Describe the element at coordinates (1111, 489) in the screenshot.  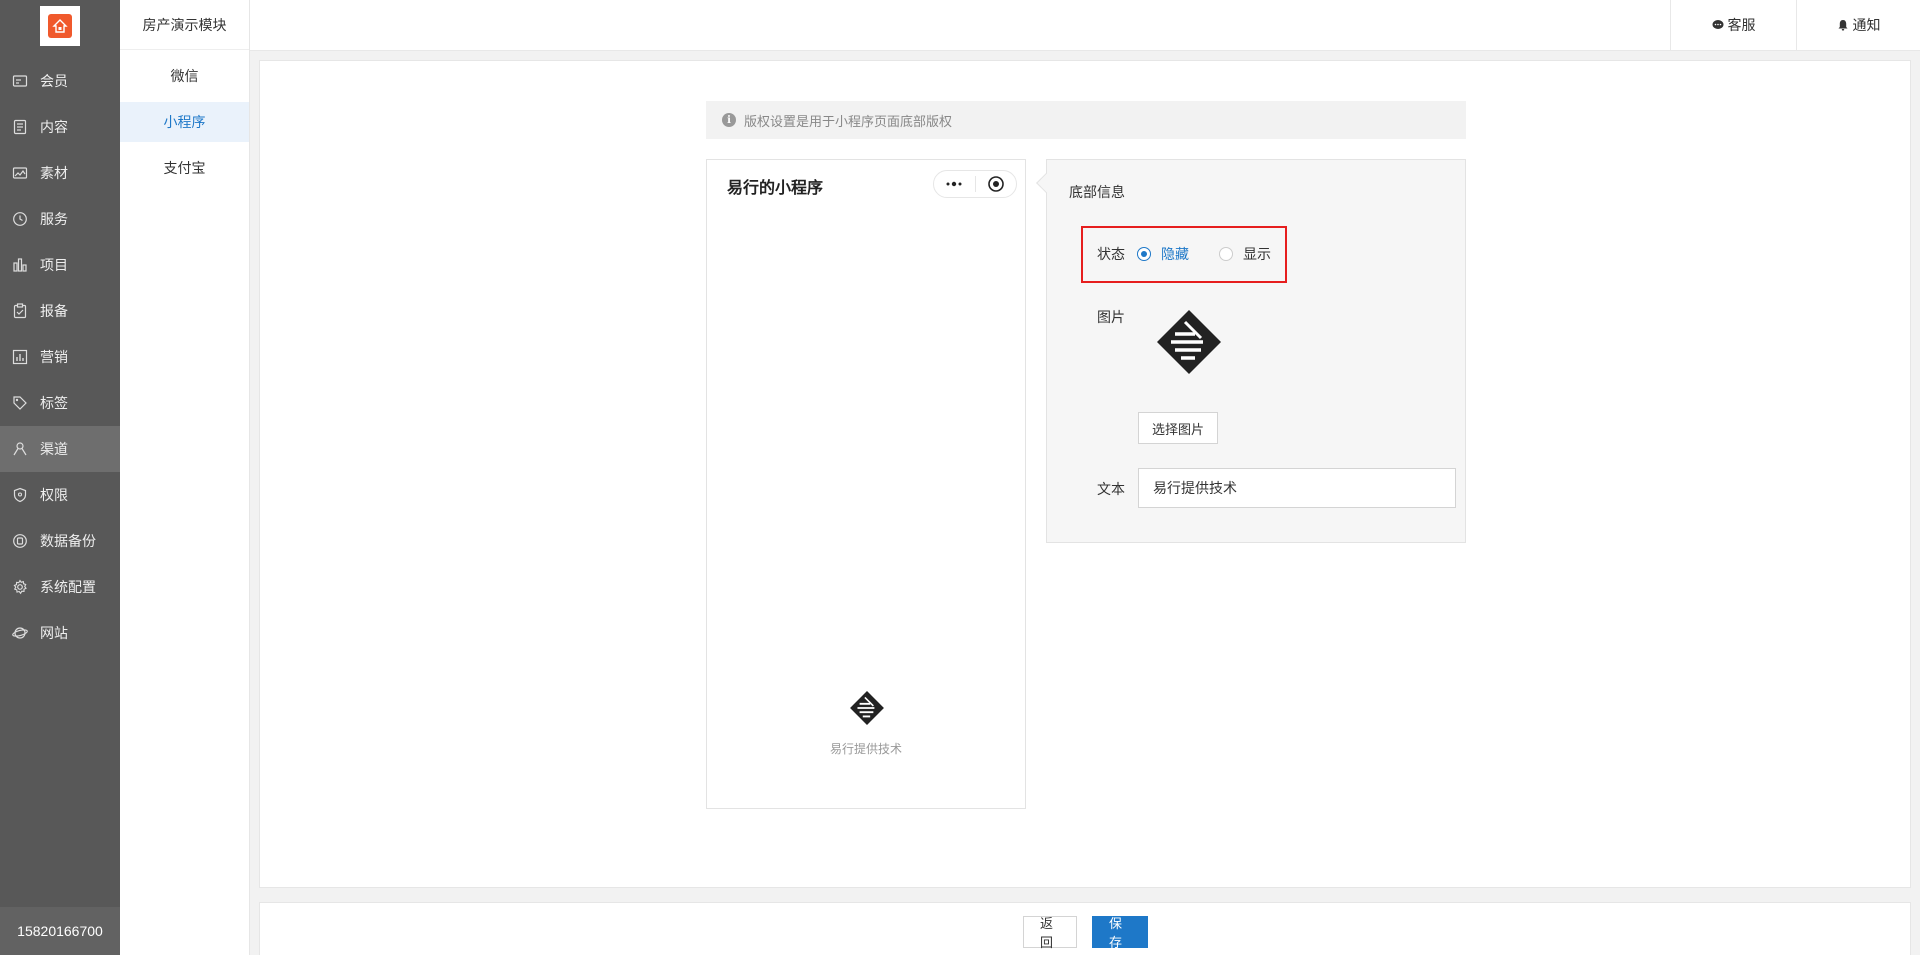
I see `text-label: 文本` at that location.